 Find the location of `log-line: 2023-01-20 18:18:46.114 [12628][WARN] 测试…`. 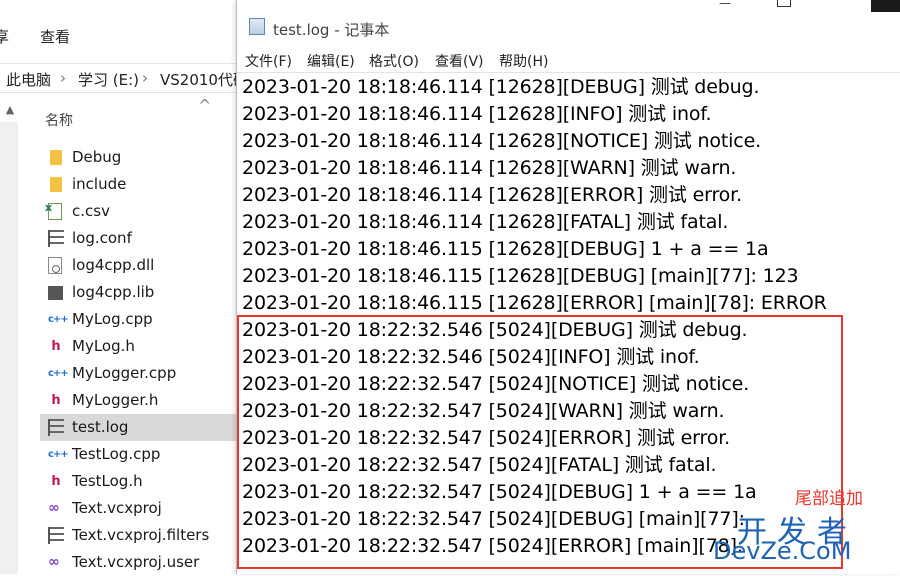

log-line: 2023-01-20 18:18:46.114 [12628][WARN] 测试… is located at coordinates (489, 168).